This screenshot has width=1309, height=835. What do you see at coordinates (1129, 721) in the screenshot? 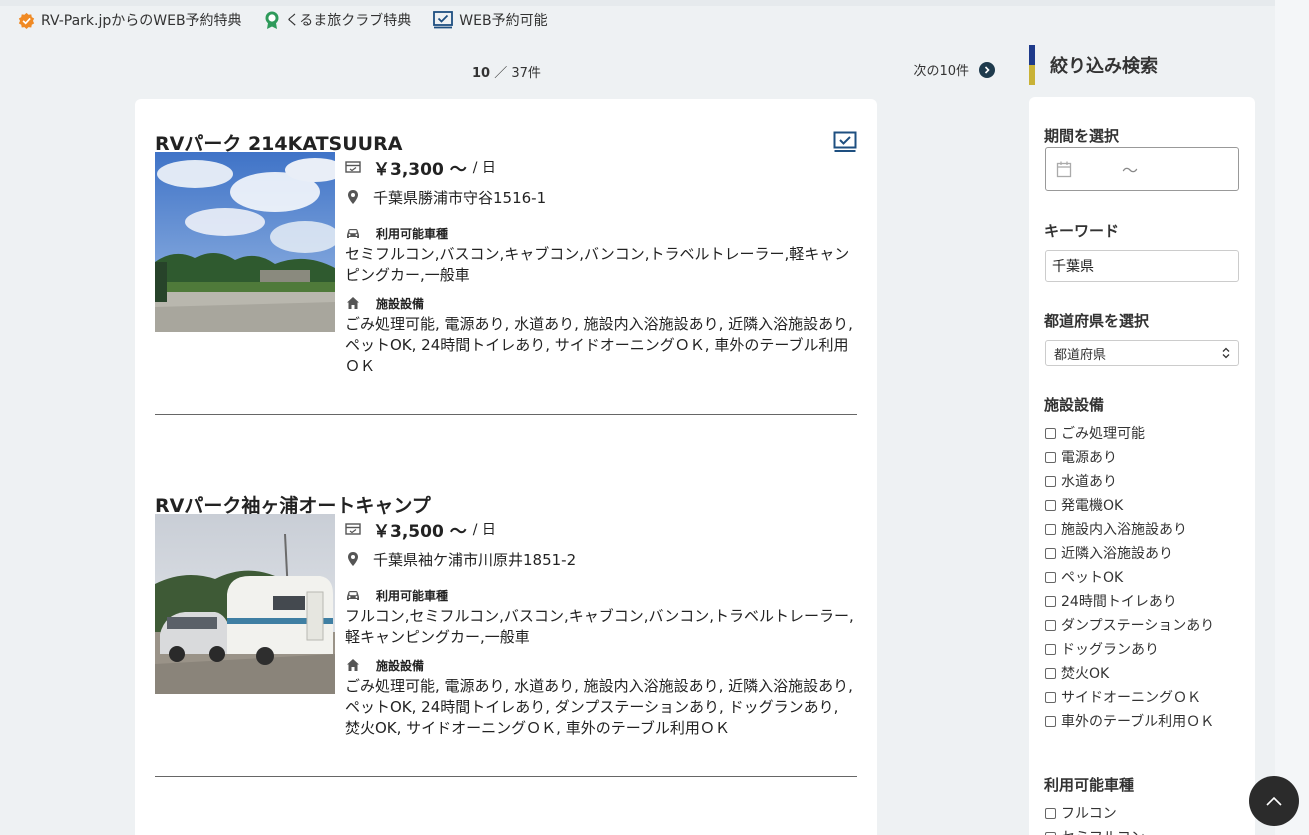
I see `facility-checkbox: 車外のテーブル利用ＯＫ` at bounding box center [1129, 721].